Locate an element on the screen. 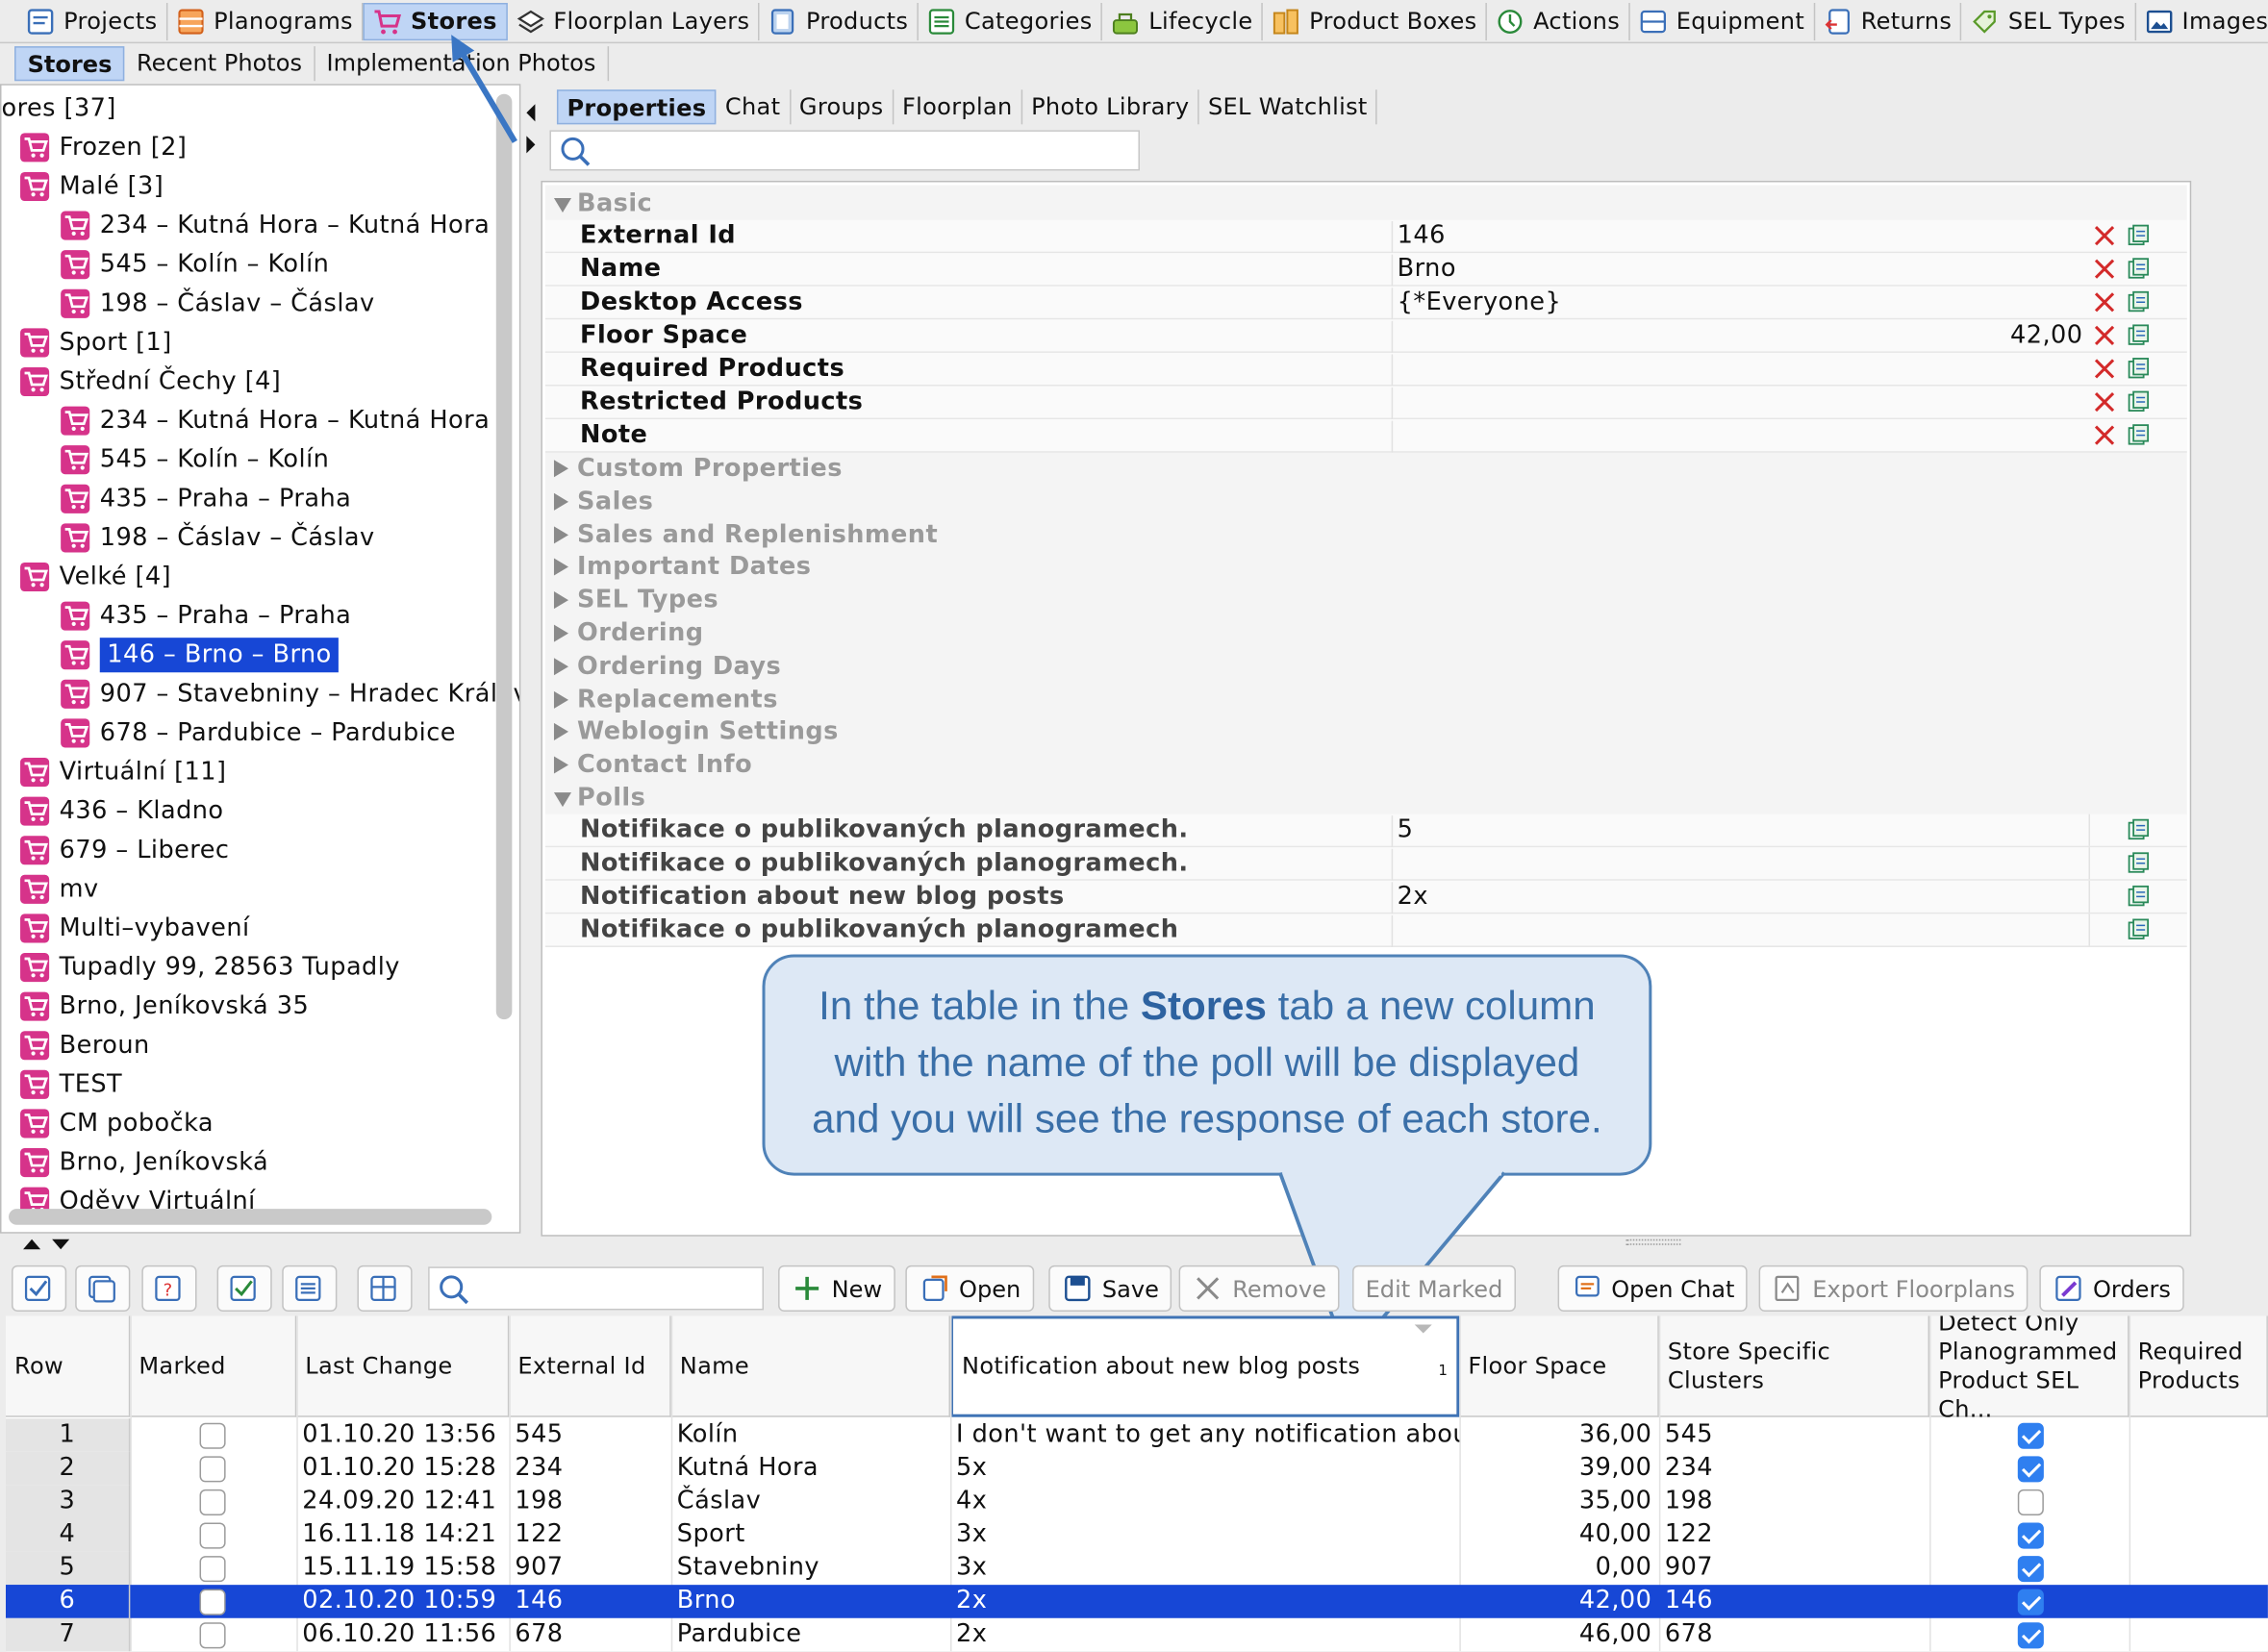  tree-vertical-scrollbar is located at coordinates (504, 556).